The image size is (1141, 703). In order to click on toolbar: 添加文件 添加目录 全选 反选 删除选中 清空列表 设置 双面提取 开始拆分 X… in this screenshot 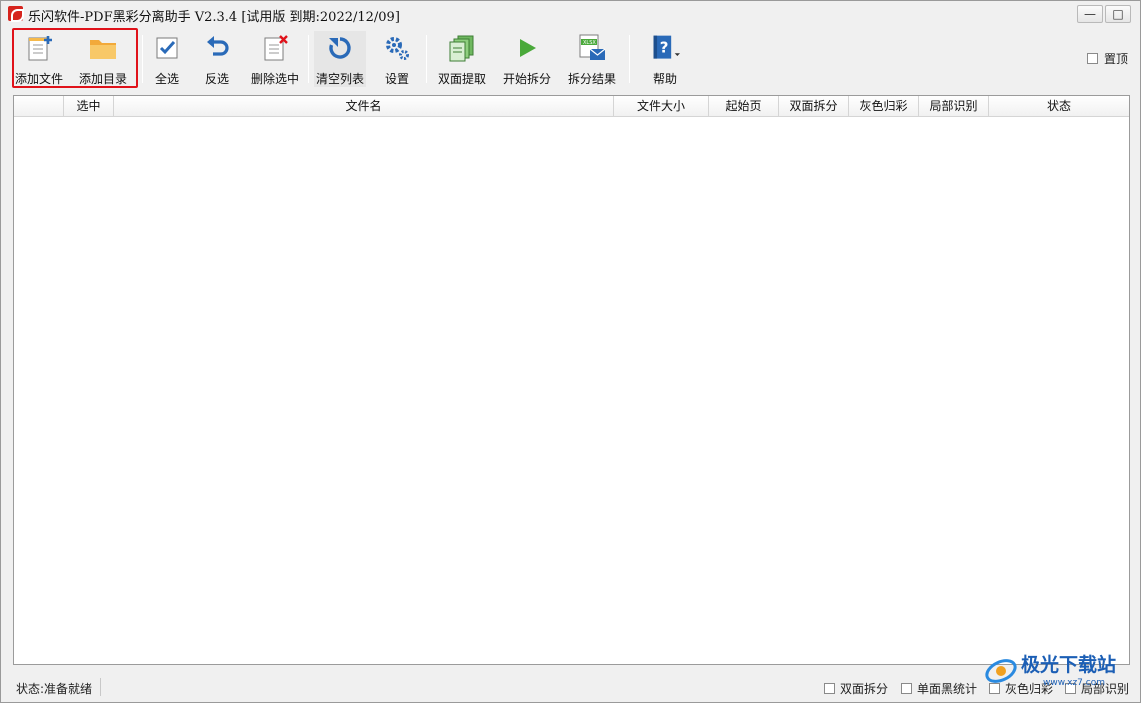, I will do `click(570, 58)`.